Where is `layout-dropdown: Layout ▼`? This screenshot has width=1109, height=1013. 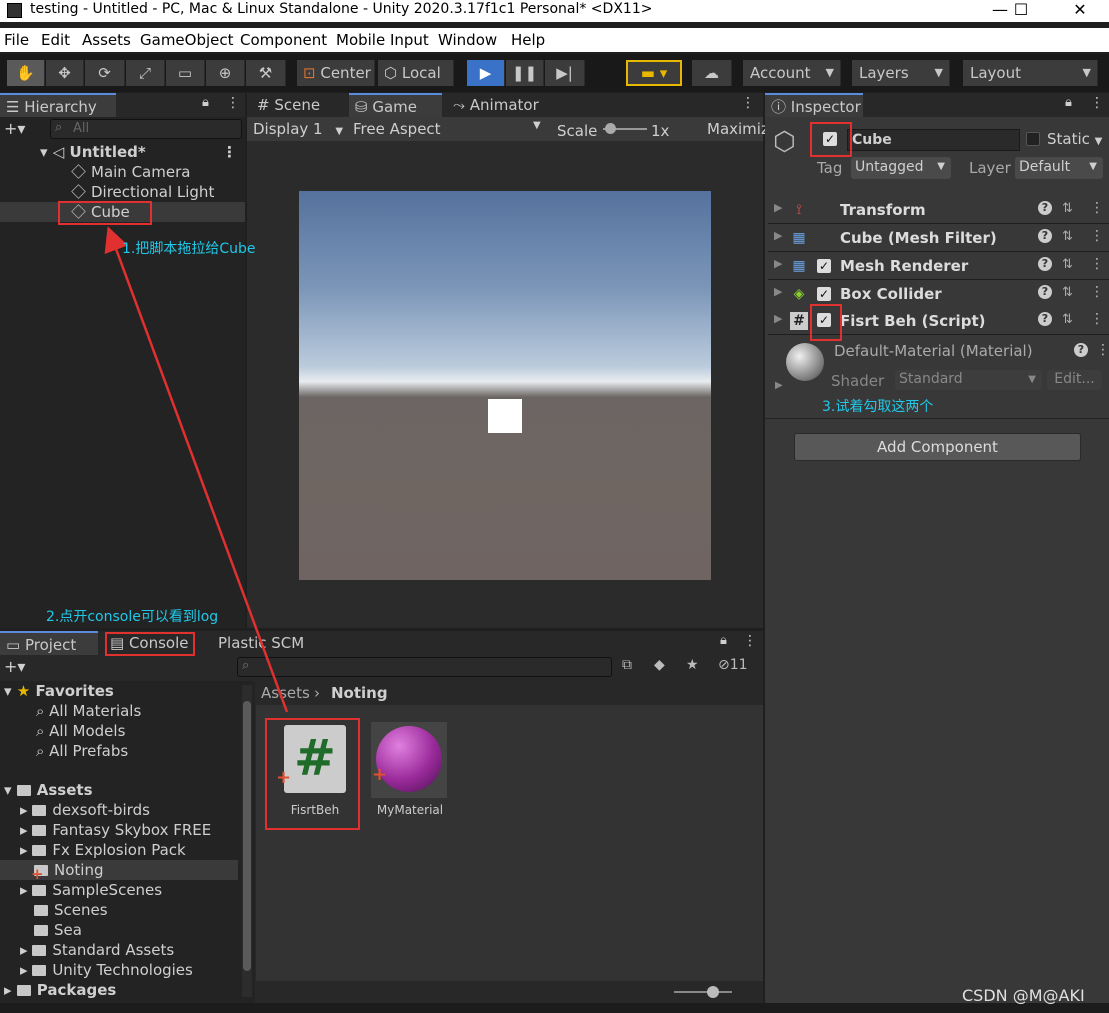
layout-dropdown: Layout ▼ is located at coordinates (1030, 73).